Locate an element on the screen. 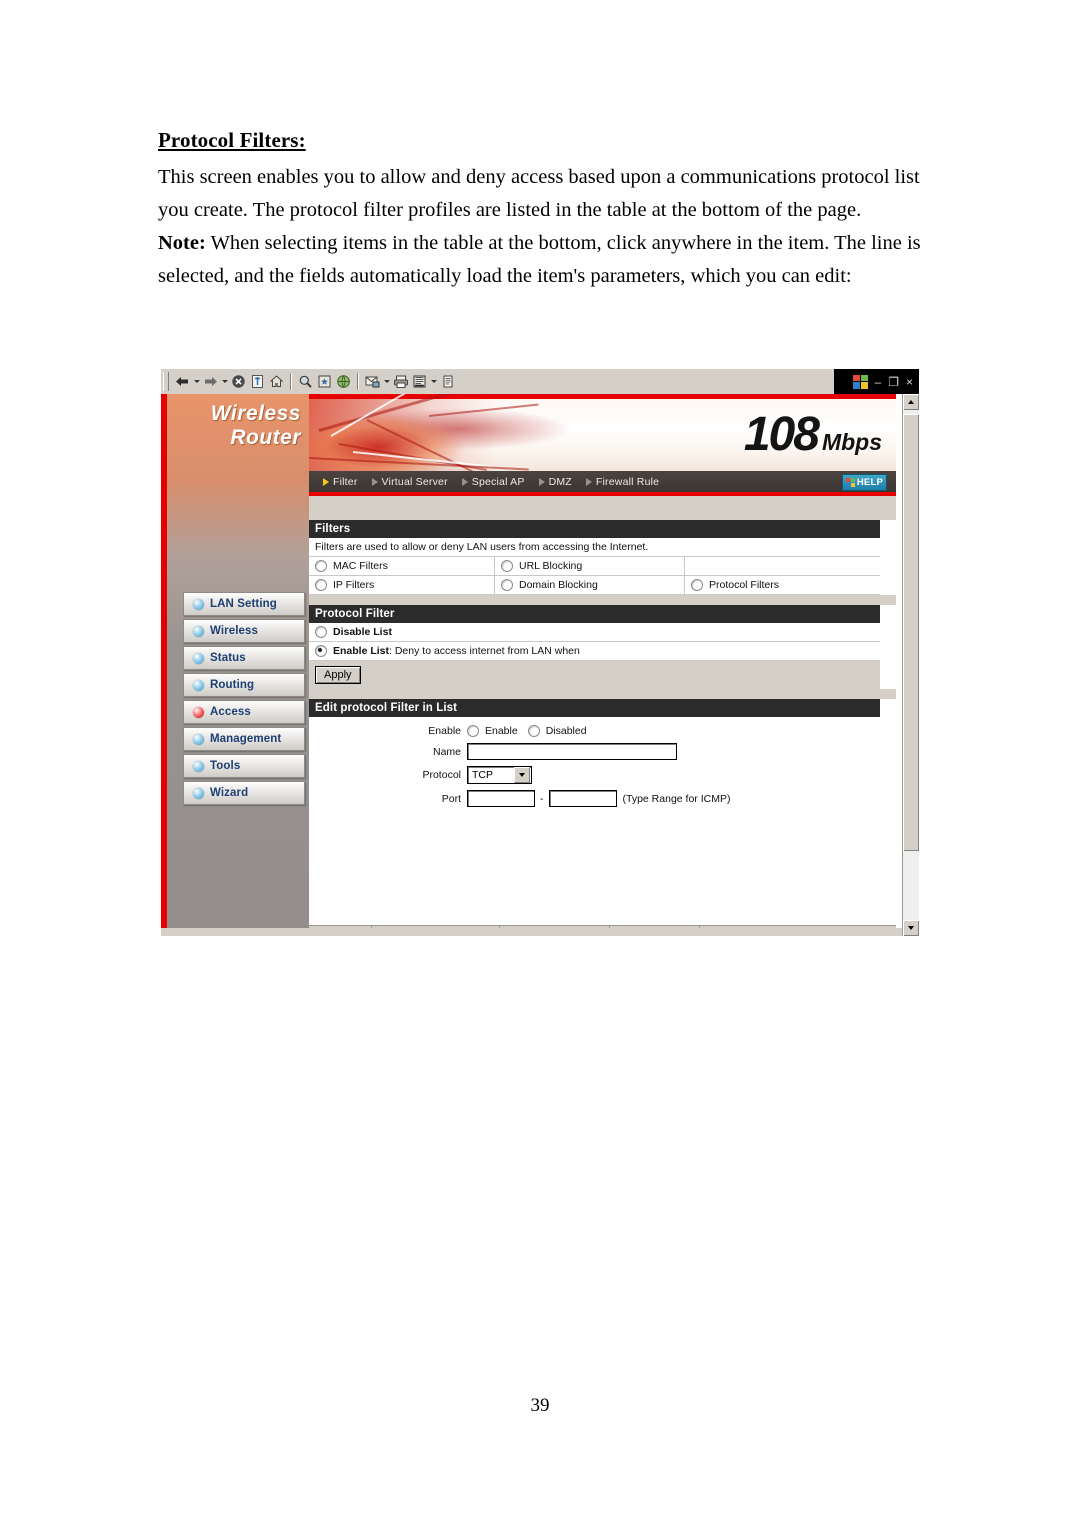 This screenshot has width=1080, height=1528. radio-protocol-filters is located at coordinates (697, 585).